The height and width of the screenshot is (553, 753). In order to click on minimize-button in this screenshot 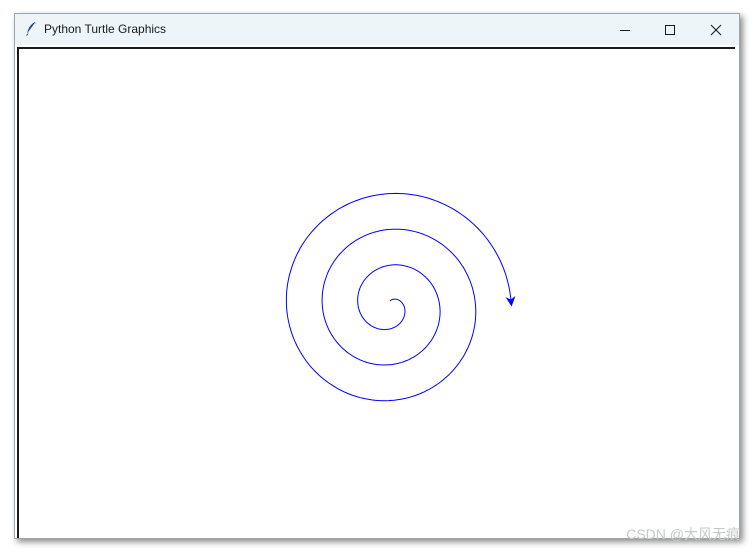, I will do `click(625, 29)`.